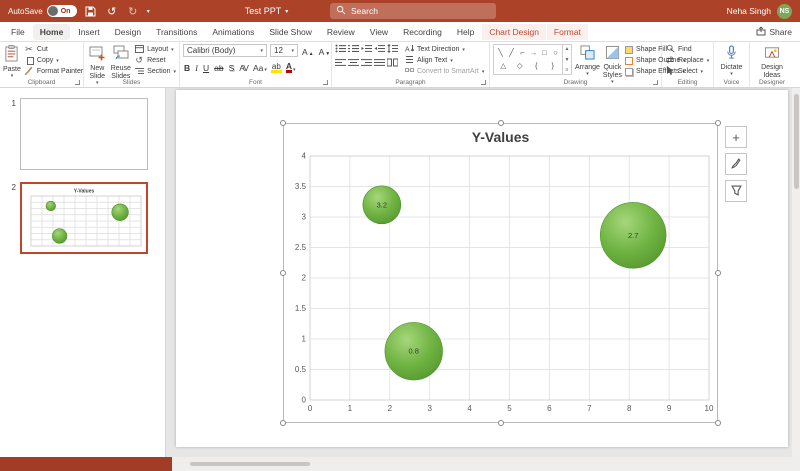 Image resolution: width=800 pixels, height=471 pixels. What do you see at coordinates (267, 11) in the screenshot?
I see `document-title: Test PPT ▾` at bounding box center [267, 11].